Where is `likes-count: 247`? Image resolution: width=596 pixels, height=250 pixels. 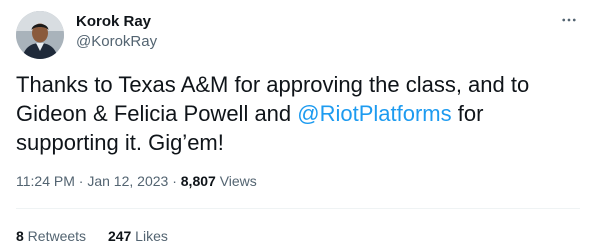
likes-count: 247 is located at coordinates (119, 236).